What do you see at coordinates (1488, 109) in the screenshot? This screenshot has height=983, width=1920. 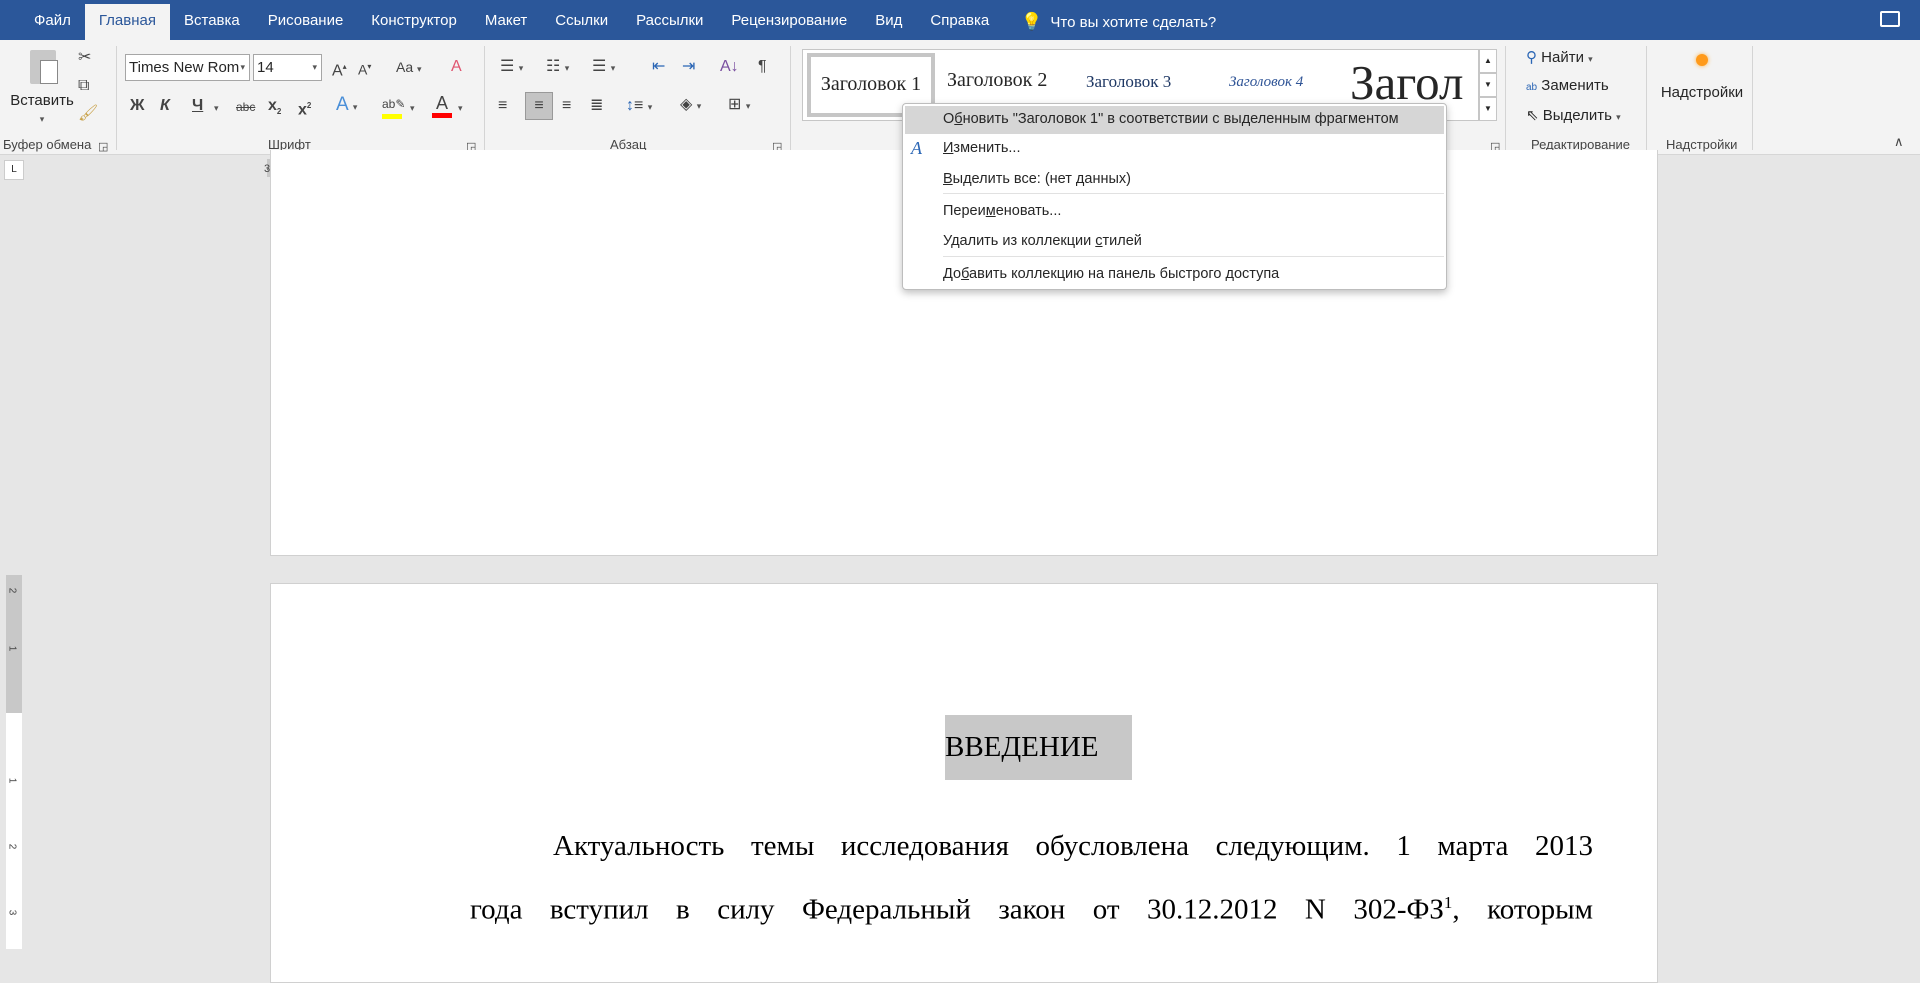 I see `gallery-expand: ▼` at bounding box center [1488, 109].